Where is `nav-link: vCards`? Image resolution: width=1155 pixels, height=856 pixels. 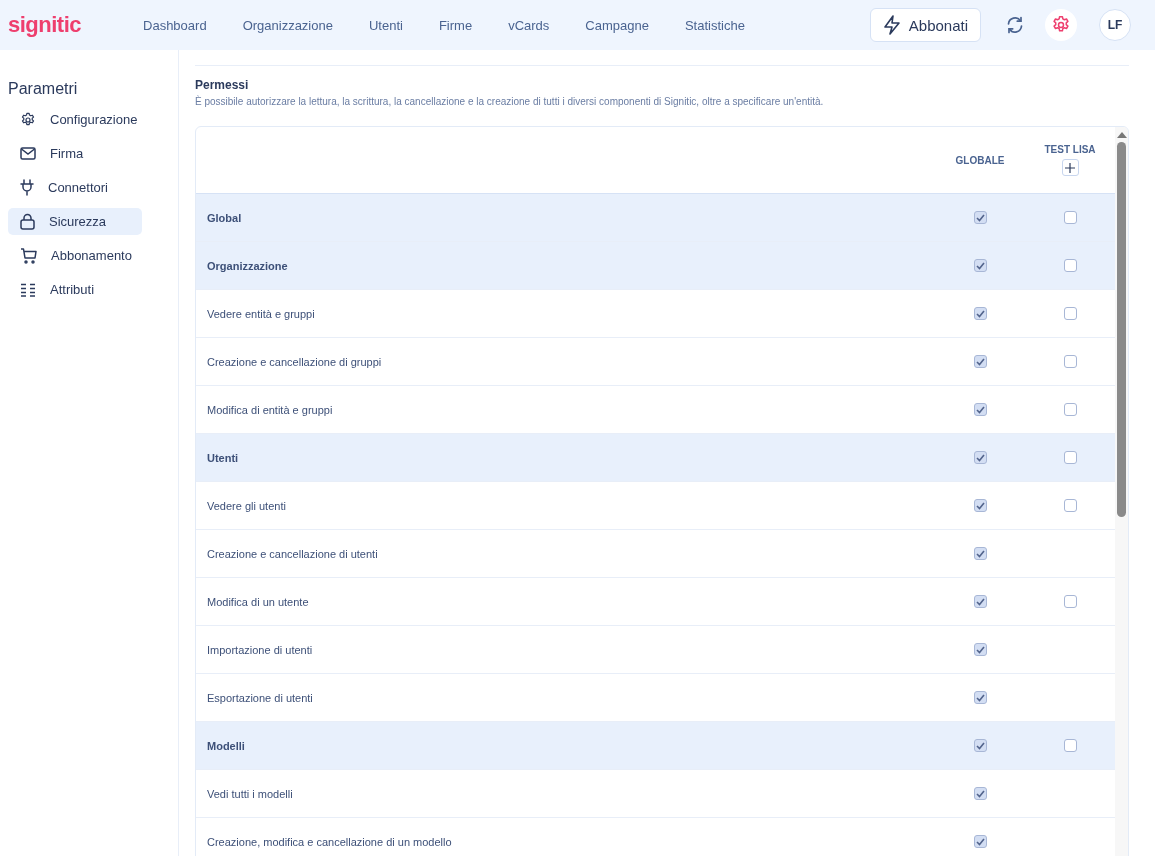 nav-link: vCards is located at coordinates (529, 25).